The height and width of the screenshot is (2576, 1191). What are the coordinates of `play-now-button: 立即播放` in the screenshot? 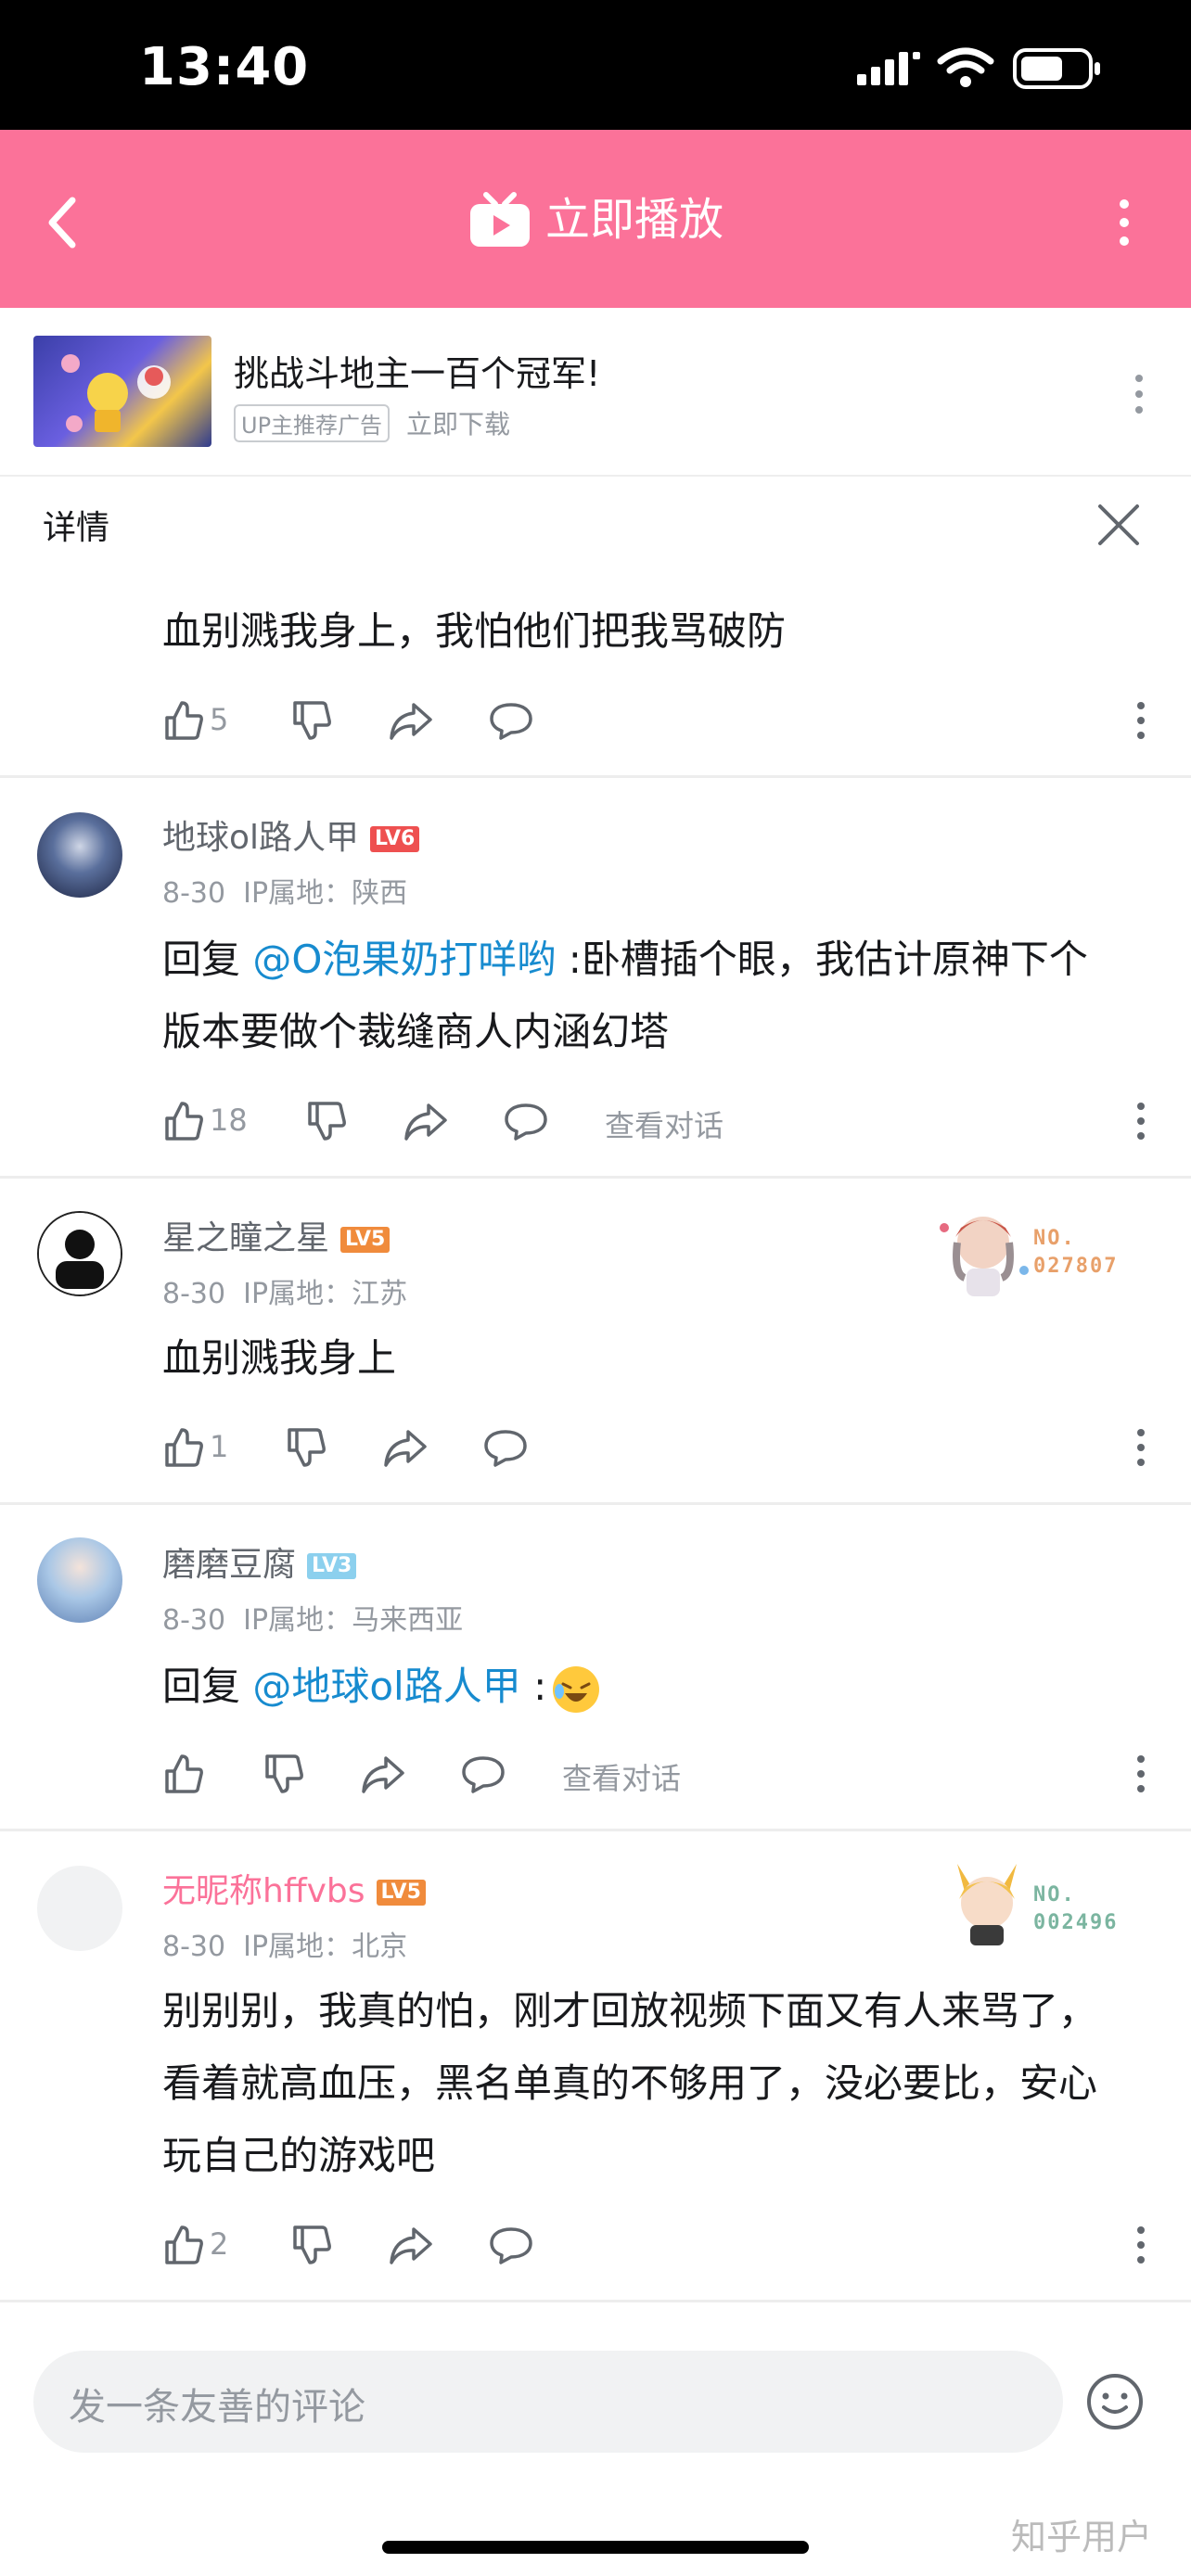 It's located at (595, 218).